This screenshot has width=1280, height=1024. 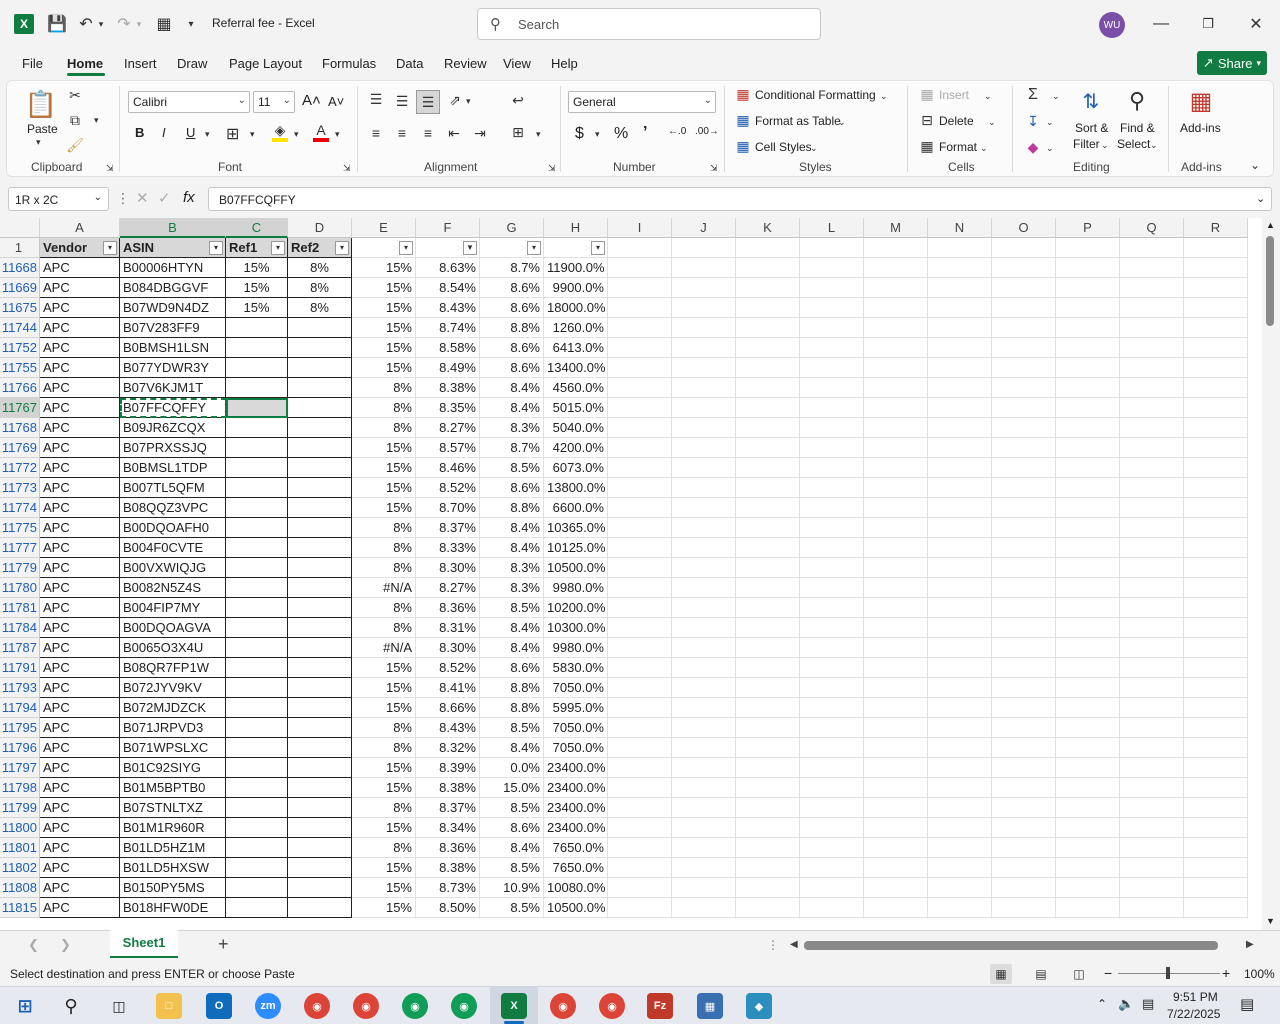 I want to click on value-cell-f: 8.27%, so click(x=448, y=428).